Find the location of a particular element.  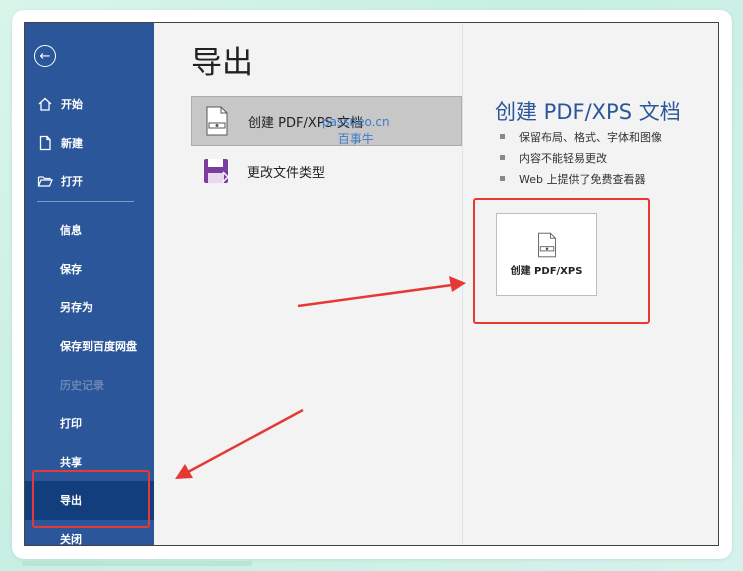

sidebar-item-save: 保存 is located at coordinates (89, 269).